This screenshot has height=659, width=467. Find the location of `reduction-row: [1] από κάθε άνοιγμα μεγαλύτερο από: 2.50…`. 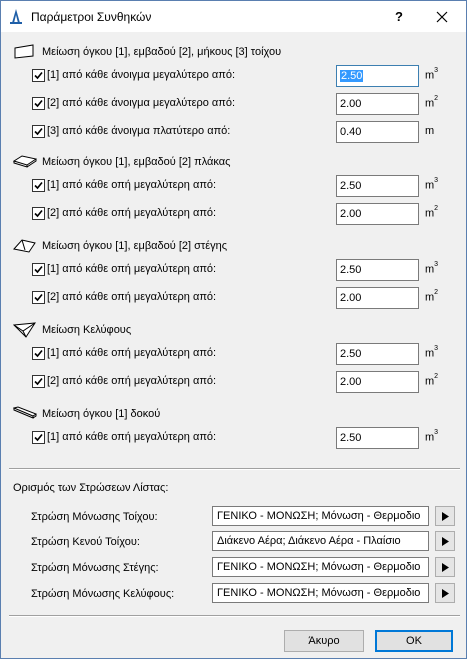

reduction-row: [1] από κάθε άνοιγμα μεγαλύτερο από: 2.50… is located at coordinates (233, 76).